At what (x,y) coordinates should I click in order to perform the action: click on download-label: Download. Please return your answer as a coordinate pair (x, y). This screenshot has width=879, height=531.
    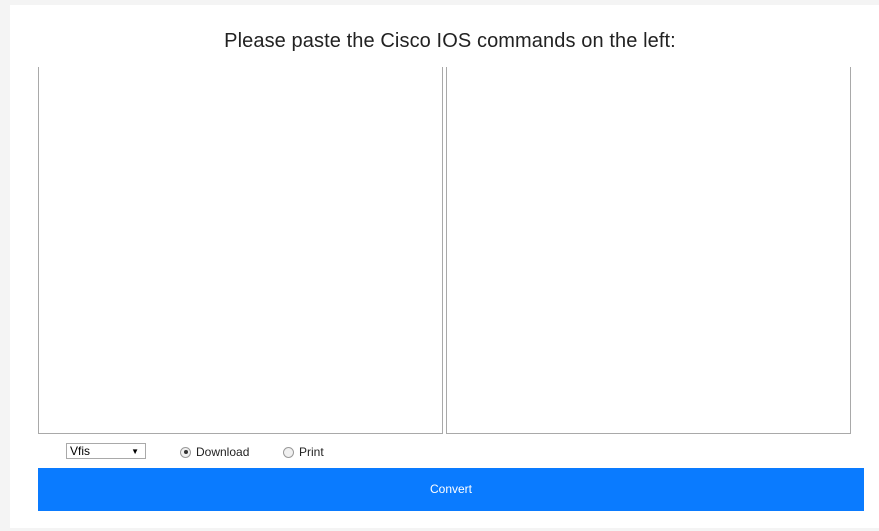
    Looking at the image, I should click on (223, 452).